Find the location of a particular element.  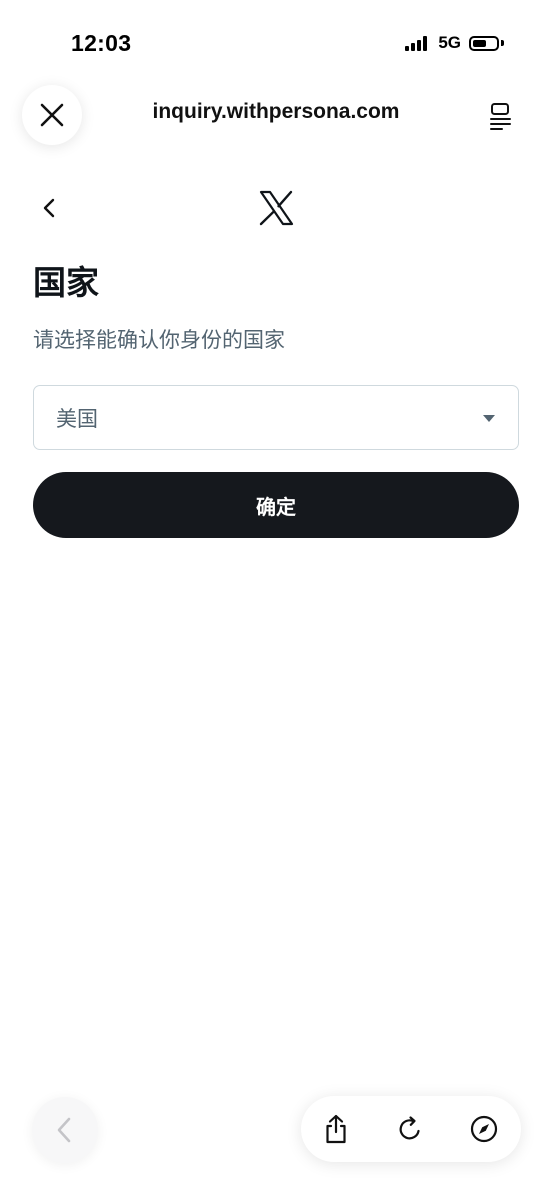

page-back-button is located at coordinates (50, 208).